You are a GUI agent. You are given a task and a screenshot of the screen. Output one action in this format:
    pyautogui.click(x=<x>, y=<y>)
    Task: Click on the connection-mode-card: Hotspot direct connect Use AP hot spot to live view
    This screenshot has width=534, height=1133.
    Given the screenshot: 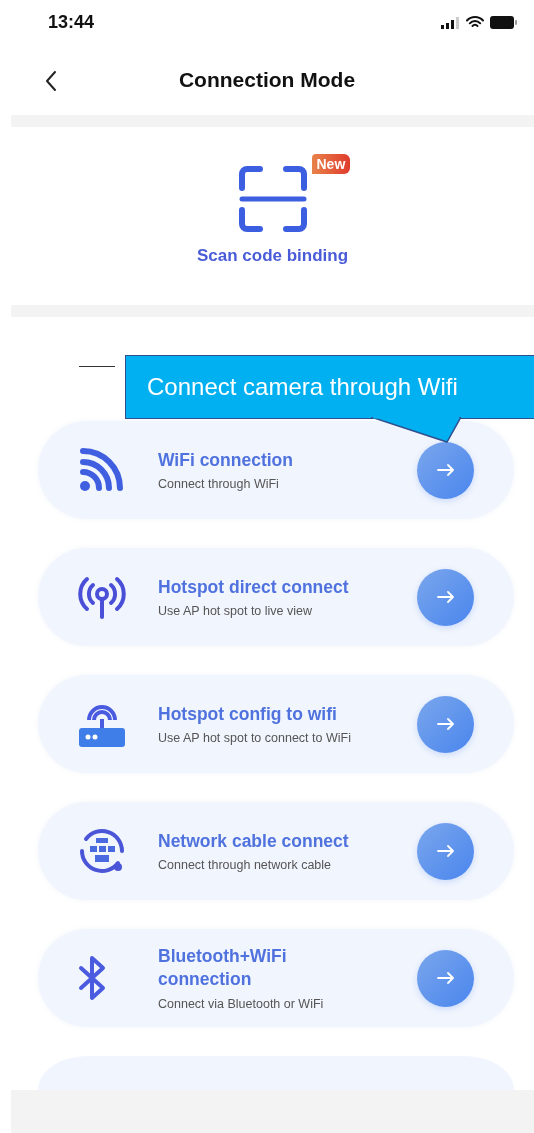 What is the action you would take?
    pyautogui.click(x=276, y=597)
    